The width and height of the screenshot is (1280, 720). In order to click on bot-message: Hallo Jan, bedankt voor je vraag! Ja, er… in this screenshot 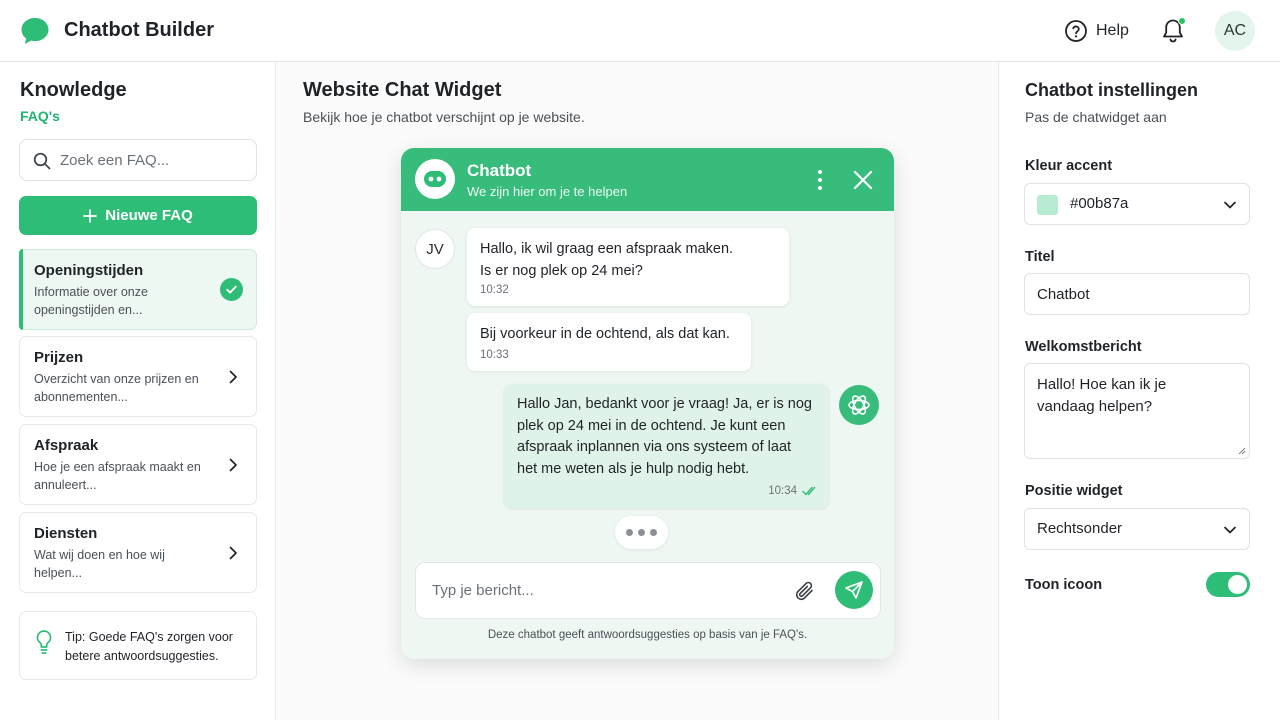, I will do `click(666, 446)`.